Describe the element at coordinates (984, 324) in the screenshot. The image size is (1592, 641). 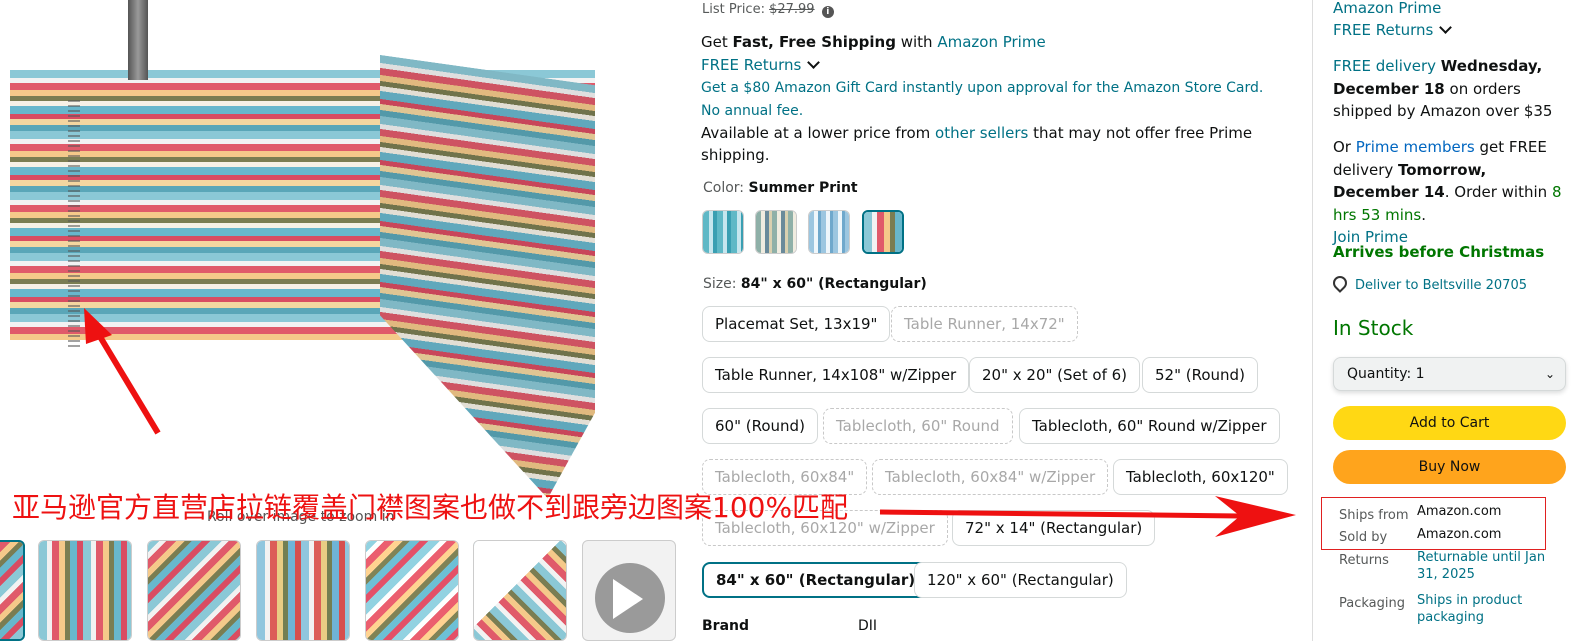
I see `size-option: Table Runner, 14x72"` at that location.